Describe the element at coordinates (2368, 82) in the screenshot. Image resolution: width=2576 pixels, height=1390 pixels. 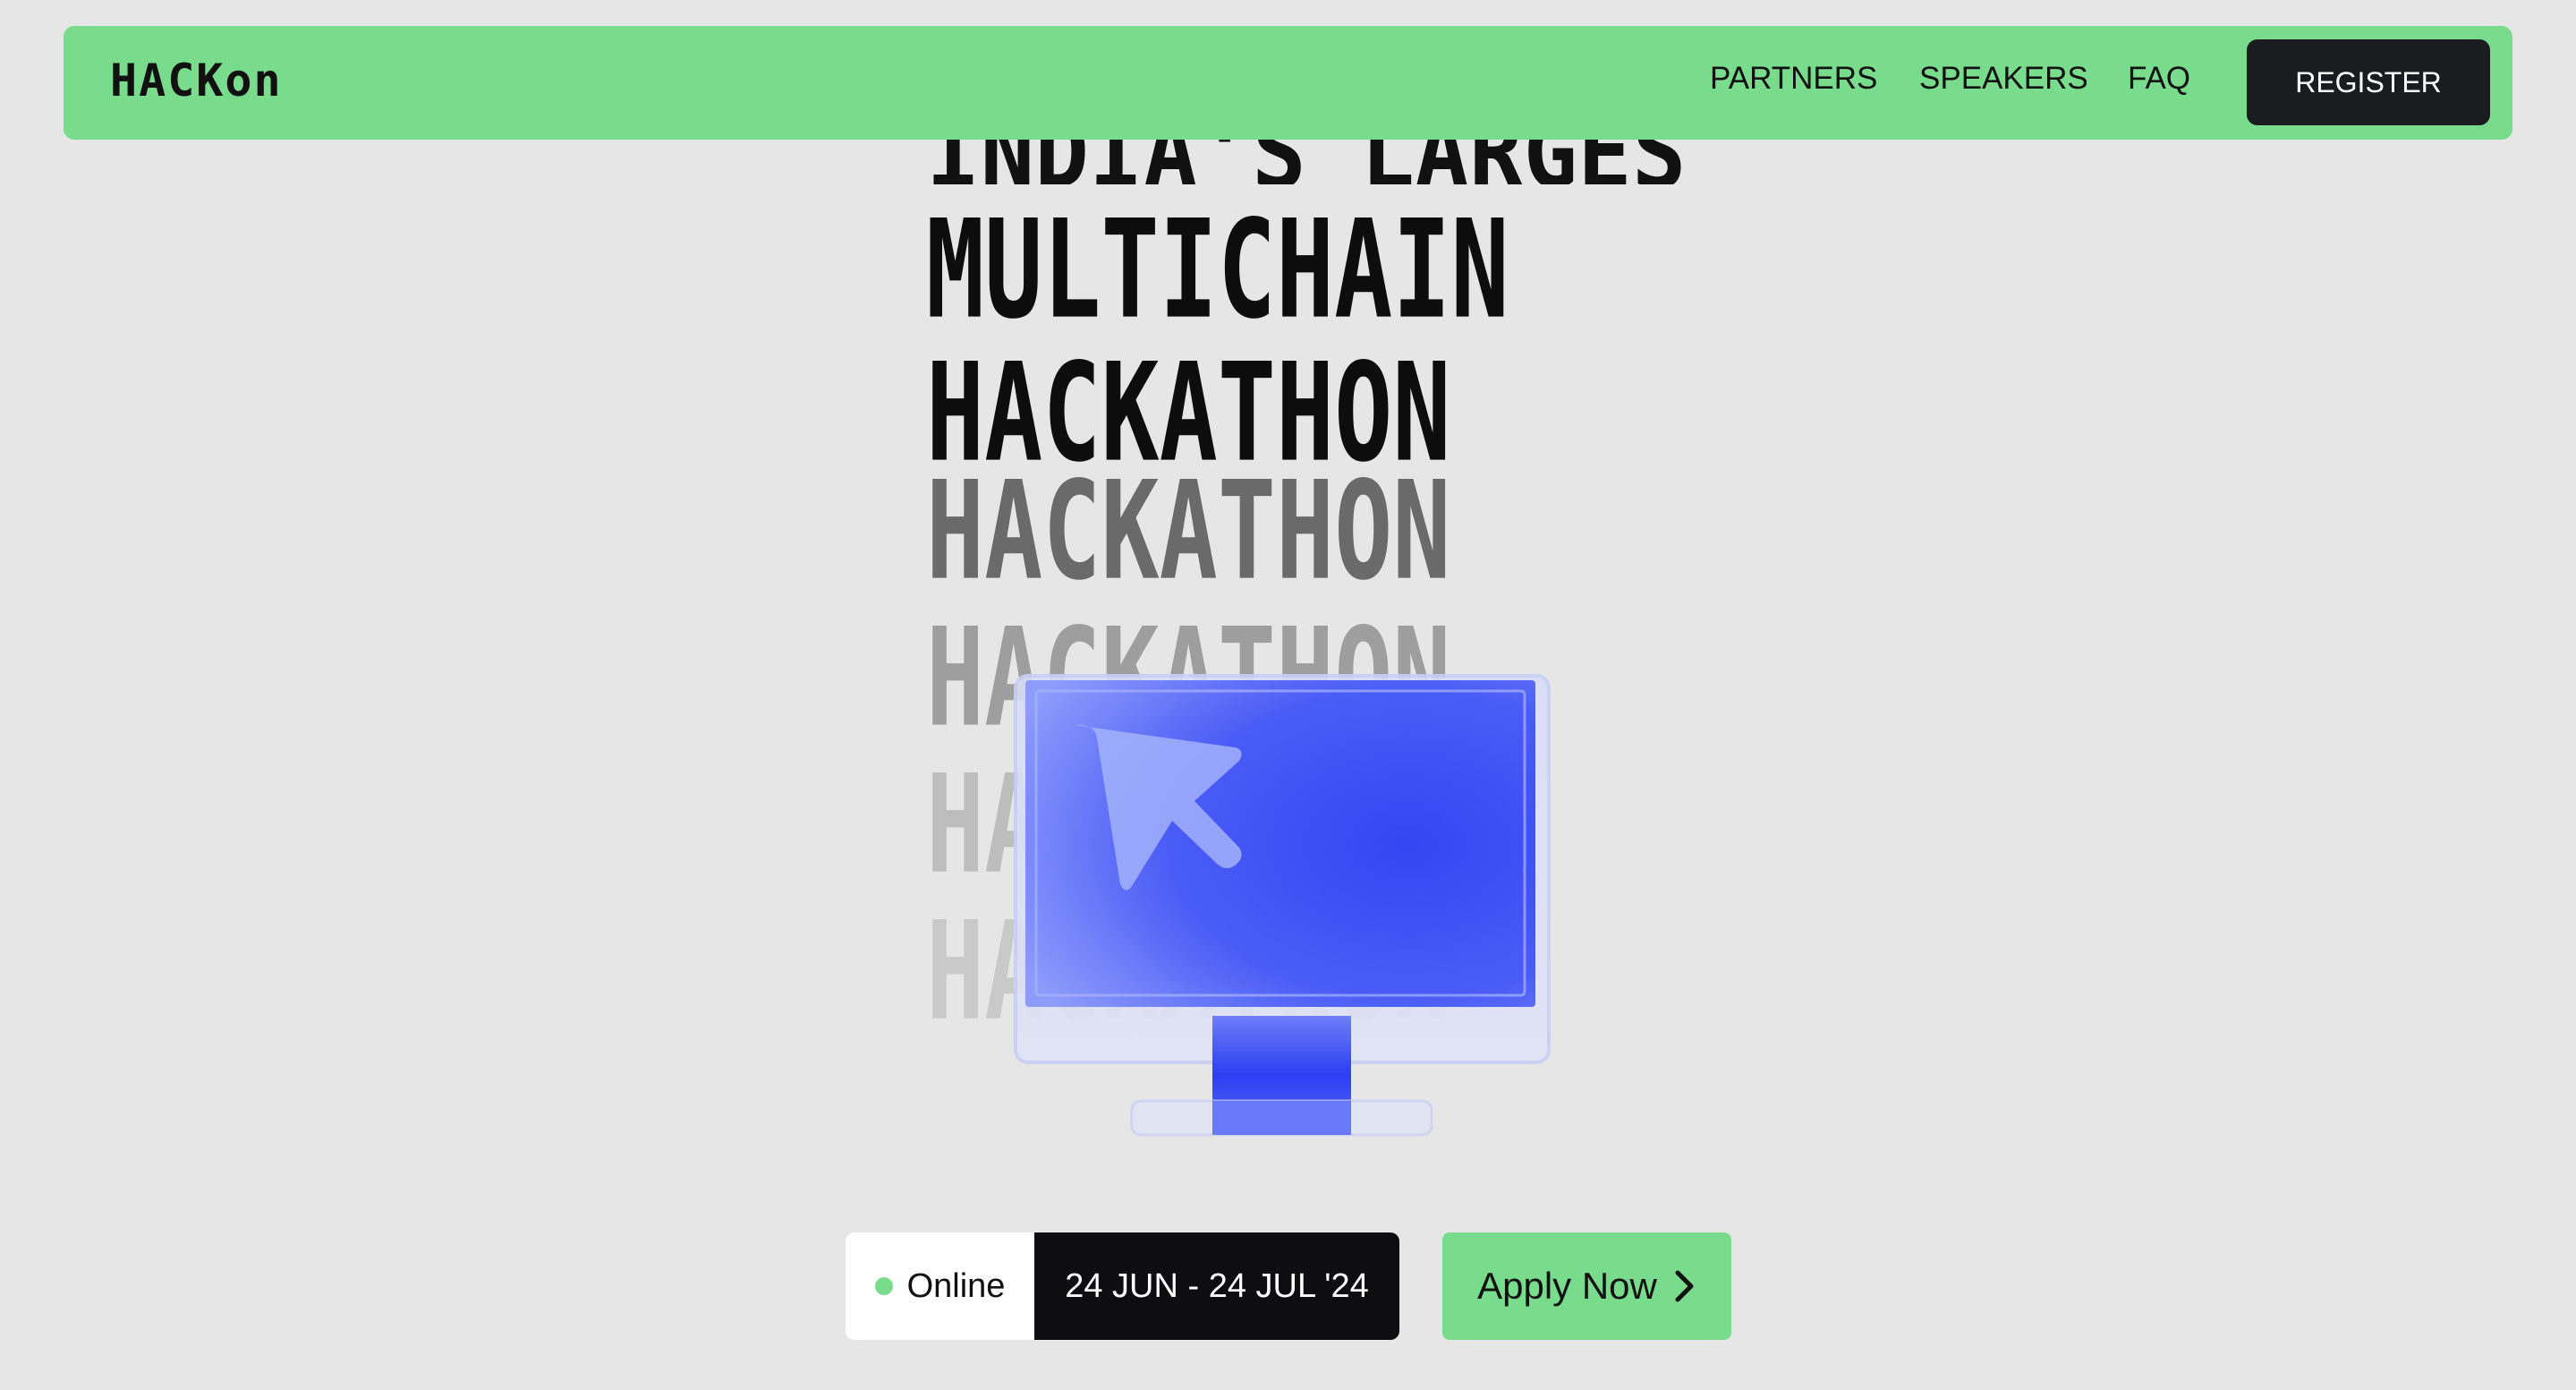
I see `register-button: REGISTER` at that location.